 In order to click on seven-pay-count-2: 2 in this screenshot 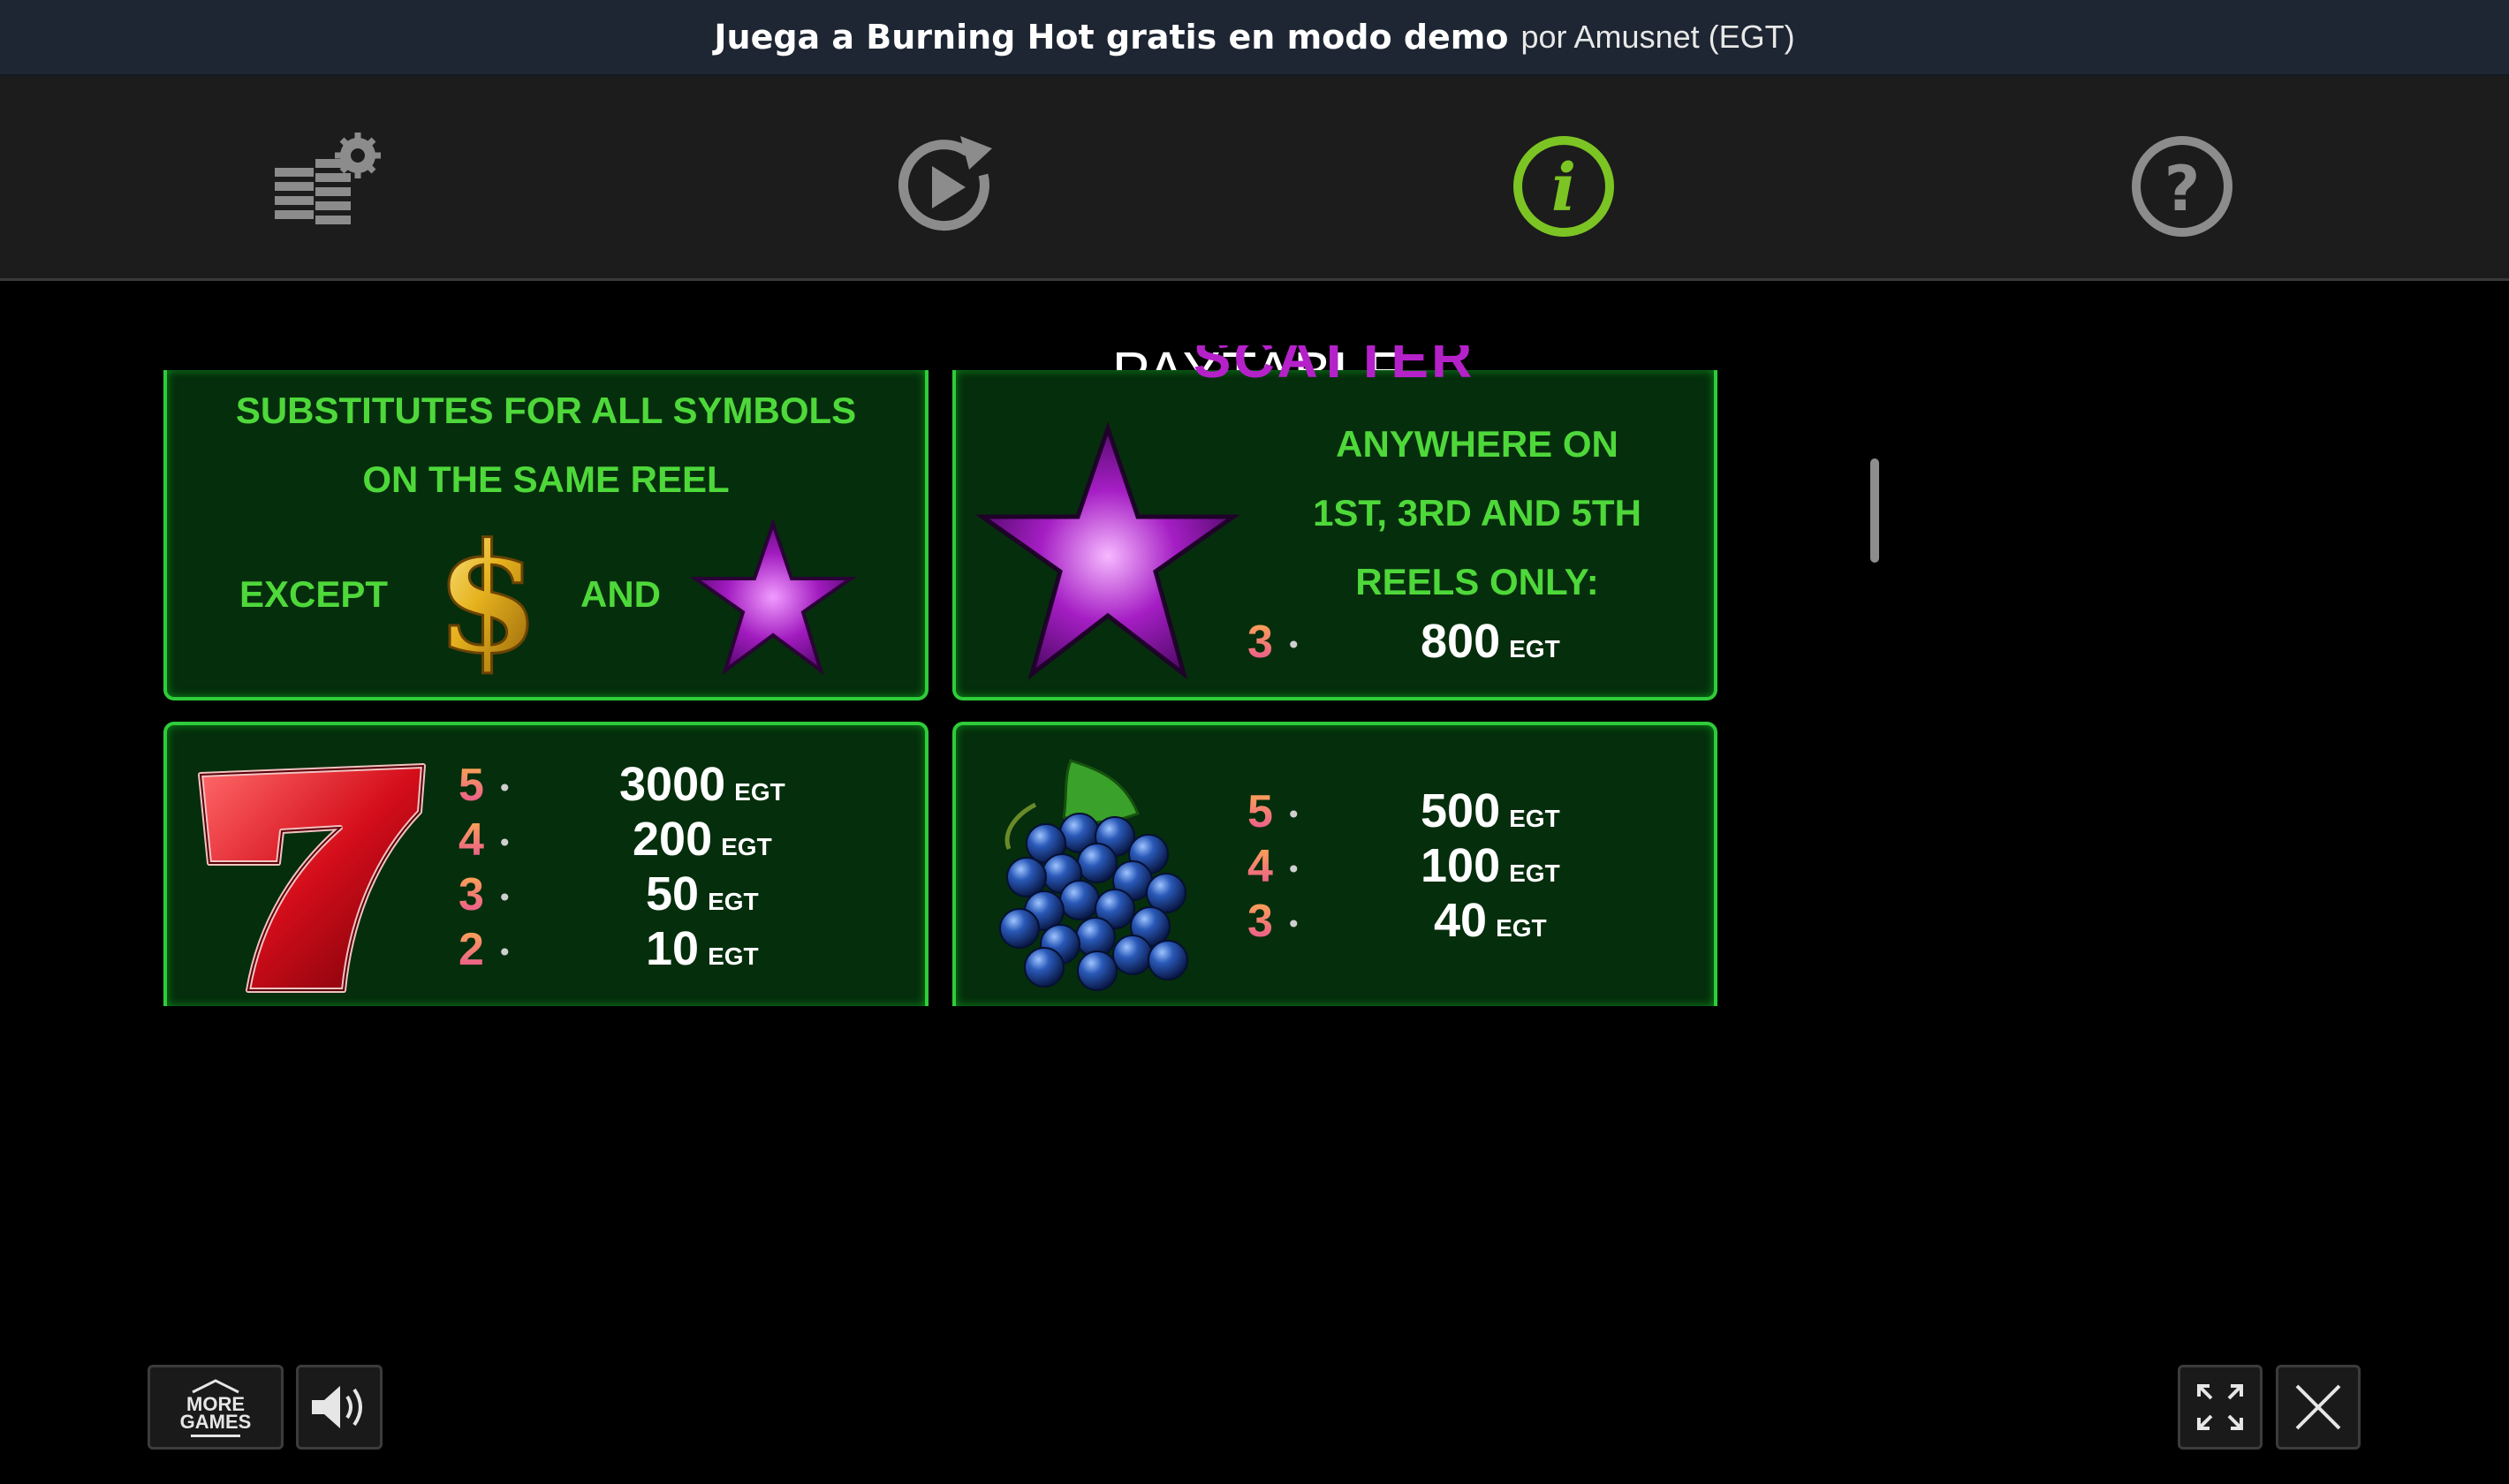, I will do `click(471, 949)`.